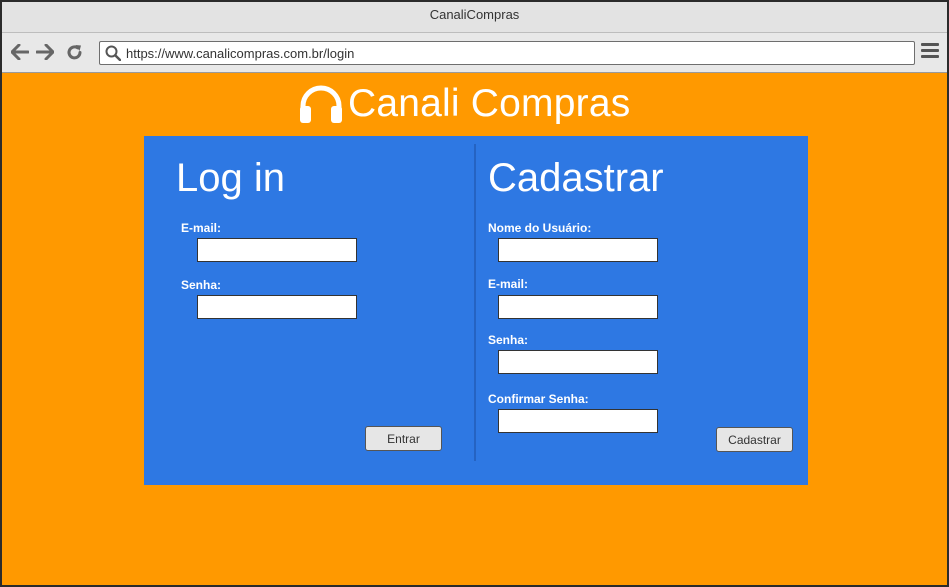  What do you see at coordinates (277, 307) in the screenshot?
I see `login-password-field` at bounding box center [277, 307].